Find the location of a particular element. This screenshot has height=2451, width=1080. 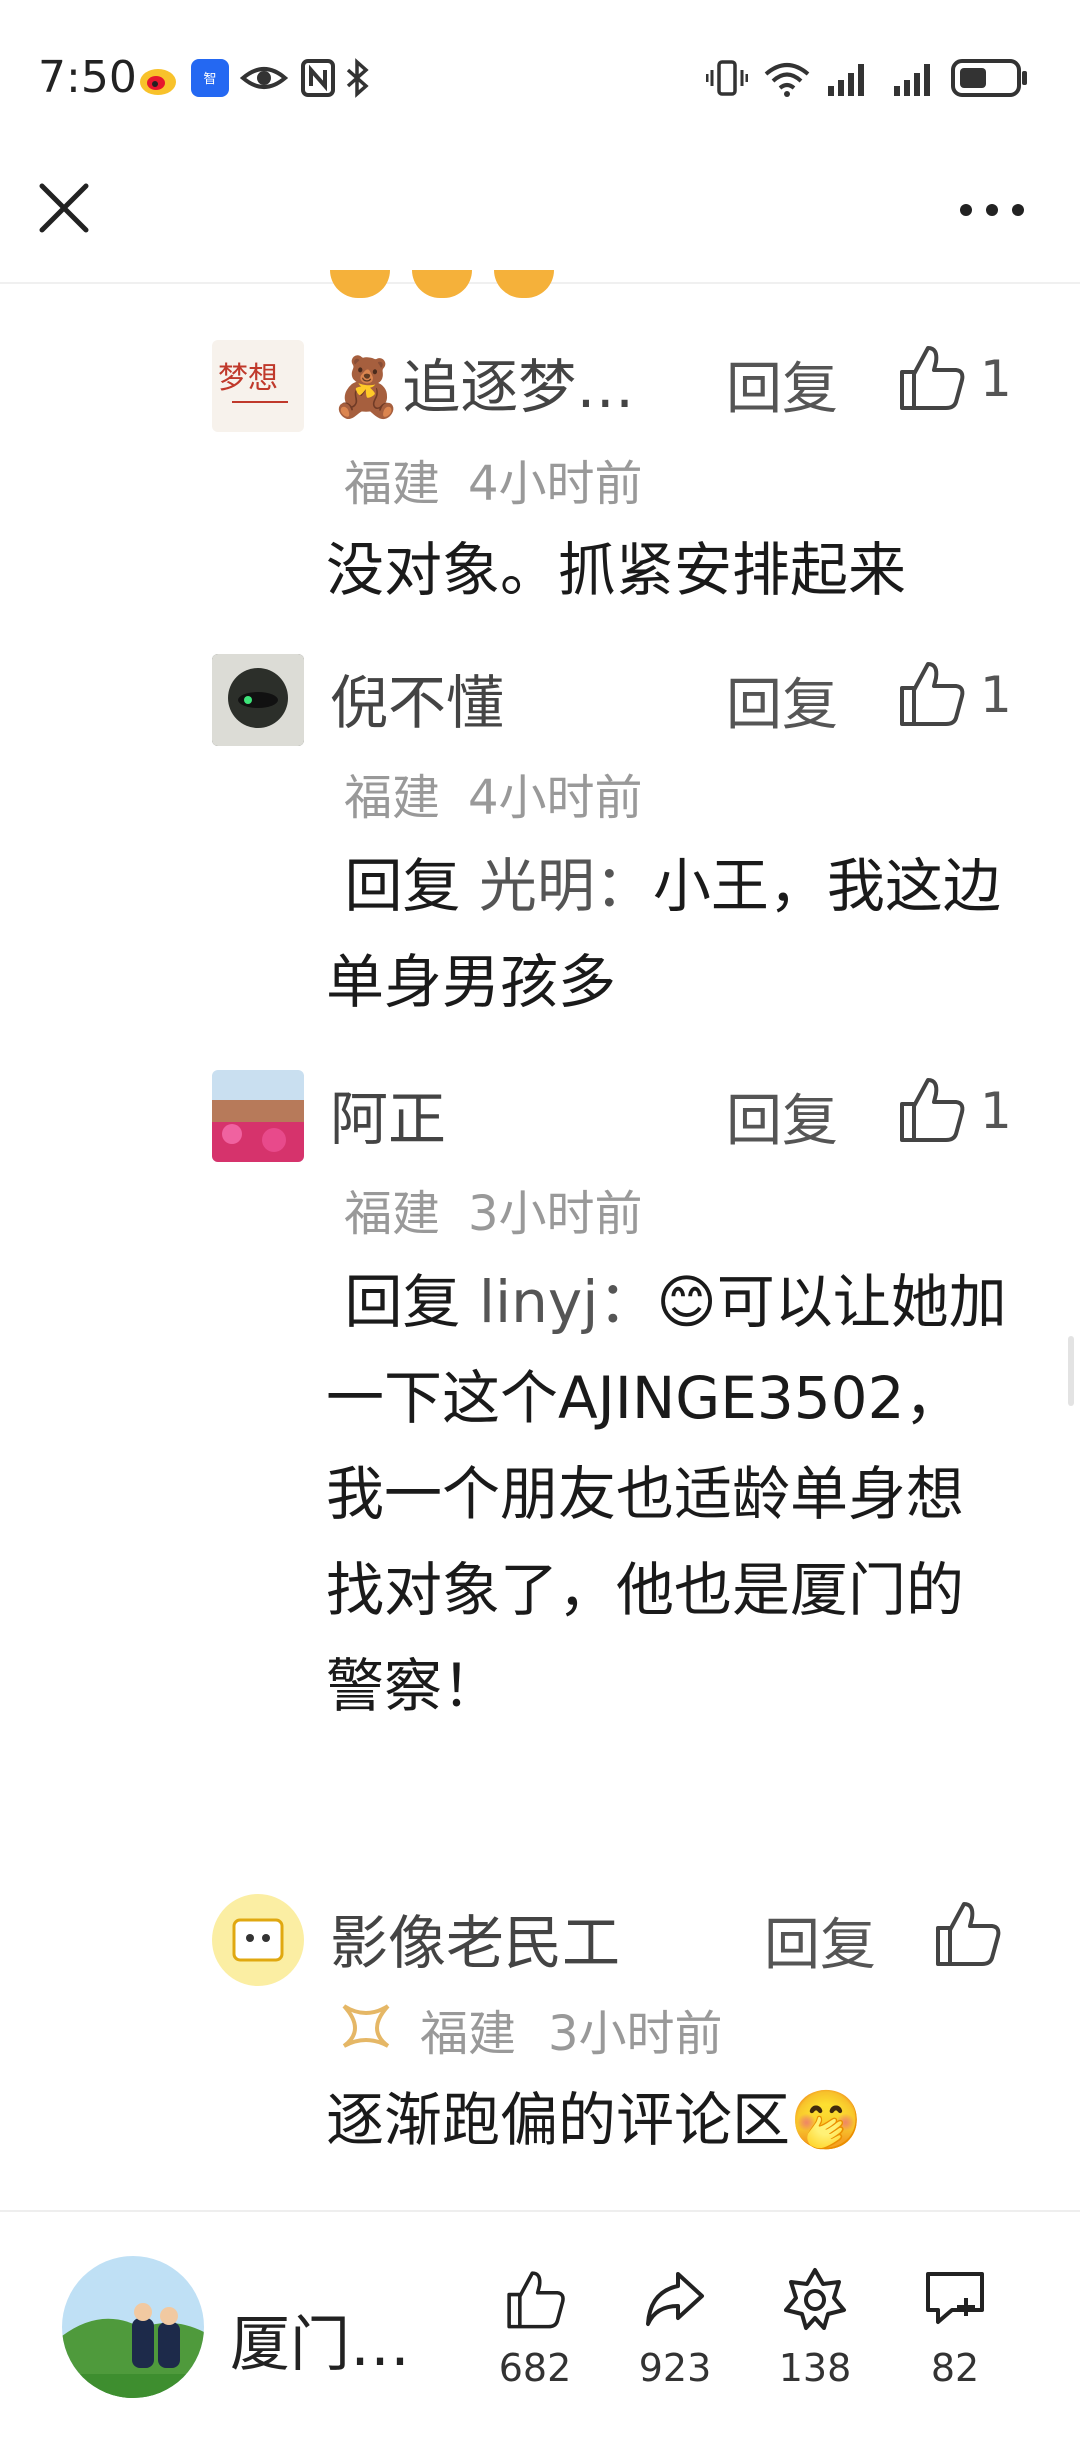

wifi-icon is located at coordinates (787, 80).